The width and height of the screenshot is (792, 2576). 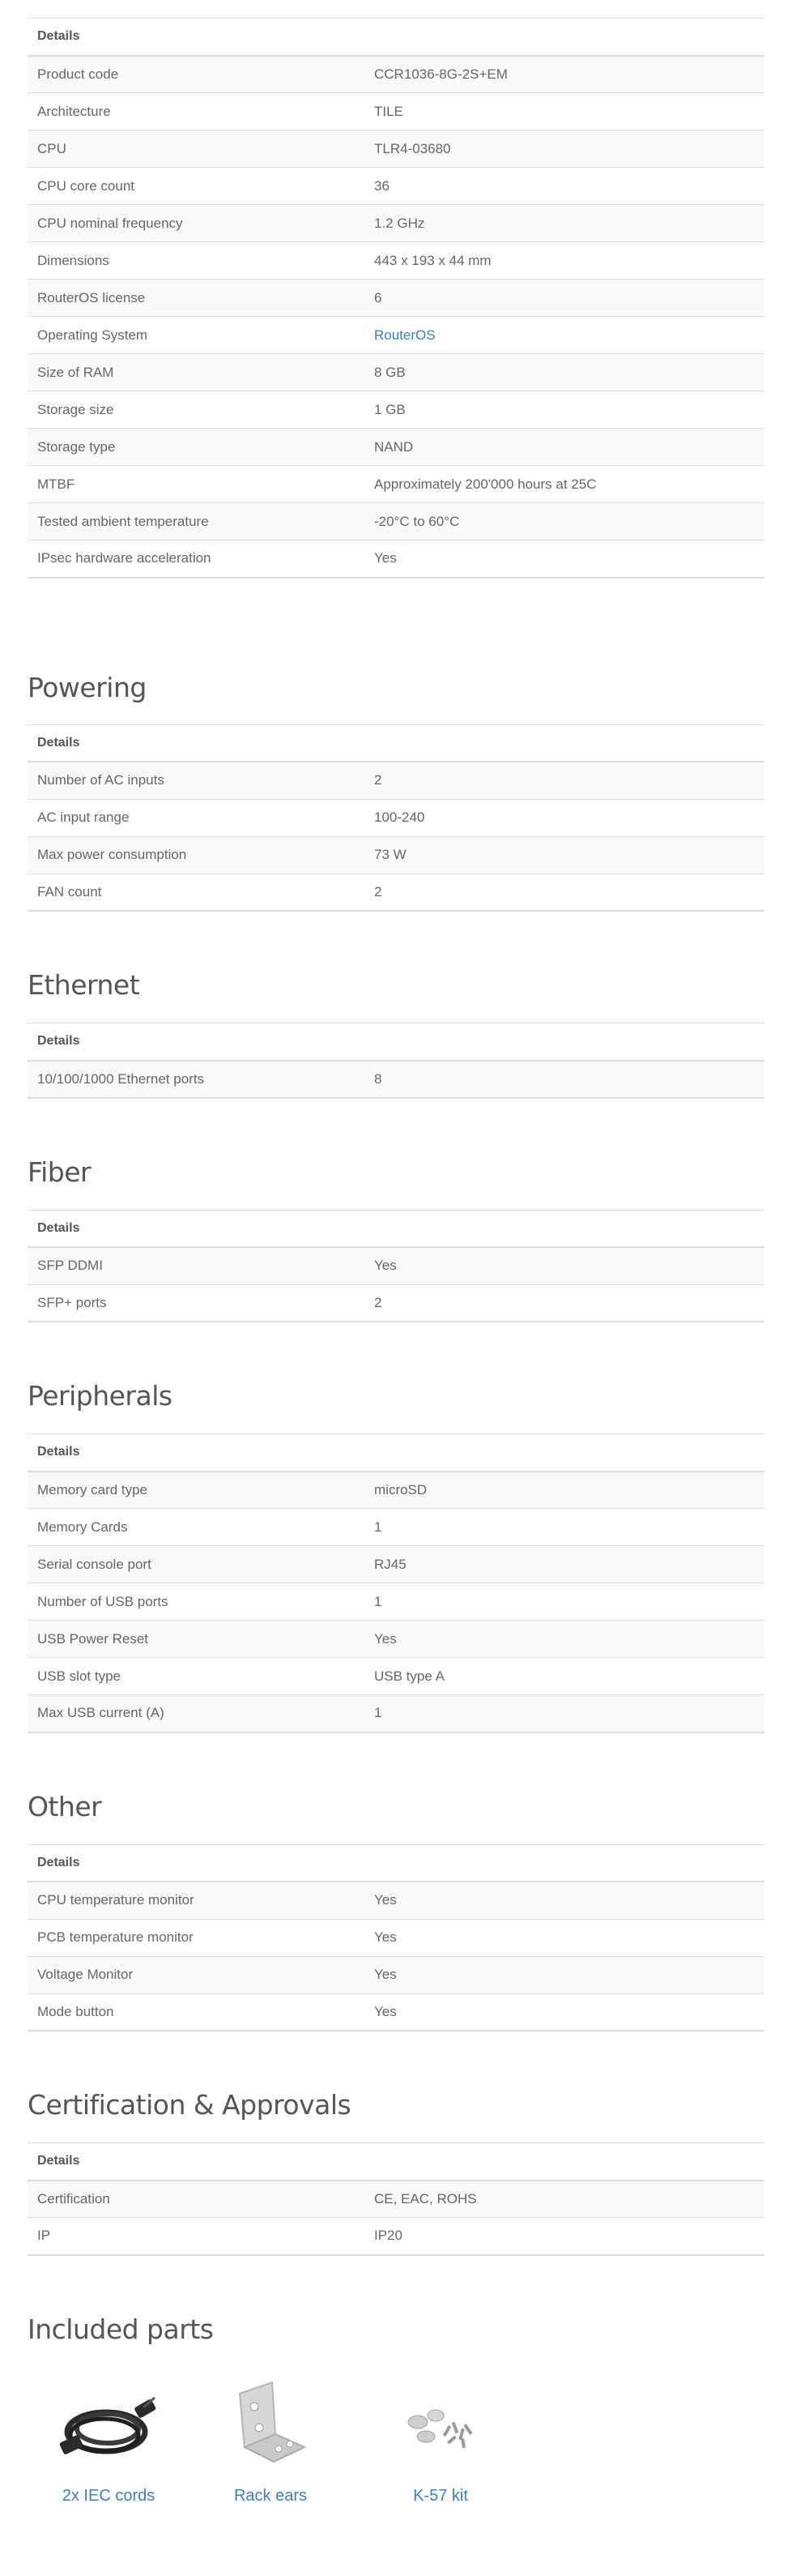 I want to click on table-row: Voltage Monitor Yes, so click(x=396, y=1975).